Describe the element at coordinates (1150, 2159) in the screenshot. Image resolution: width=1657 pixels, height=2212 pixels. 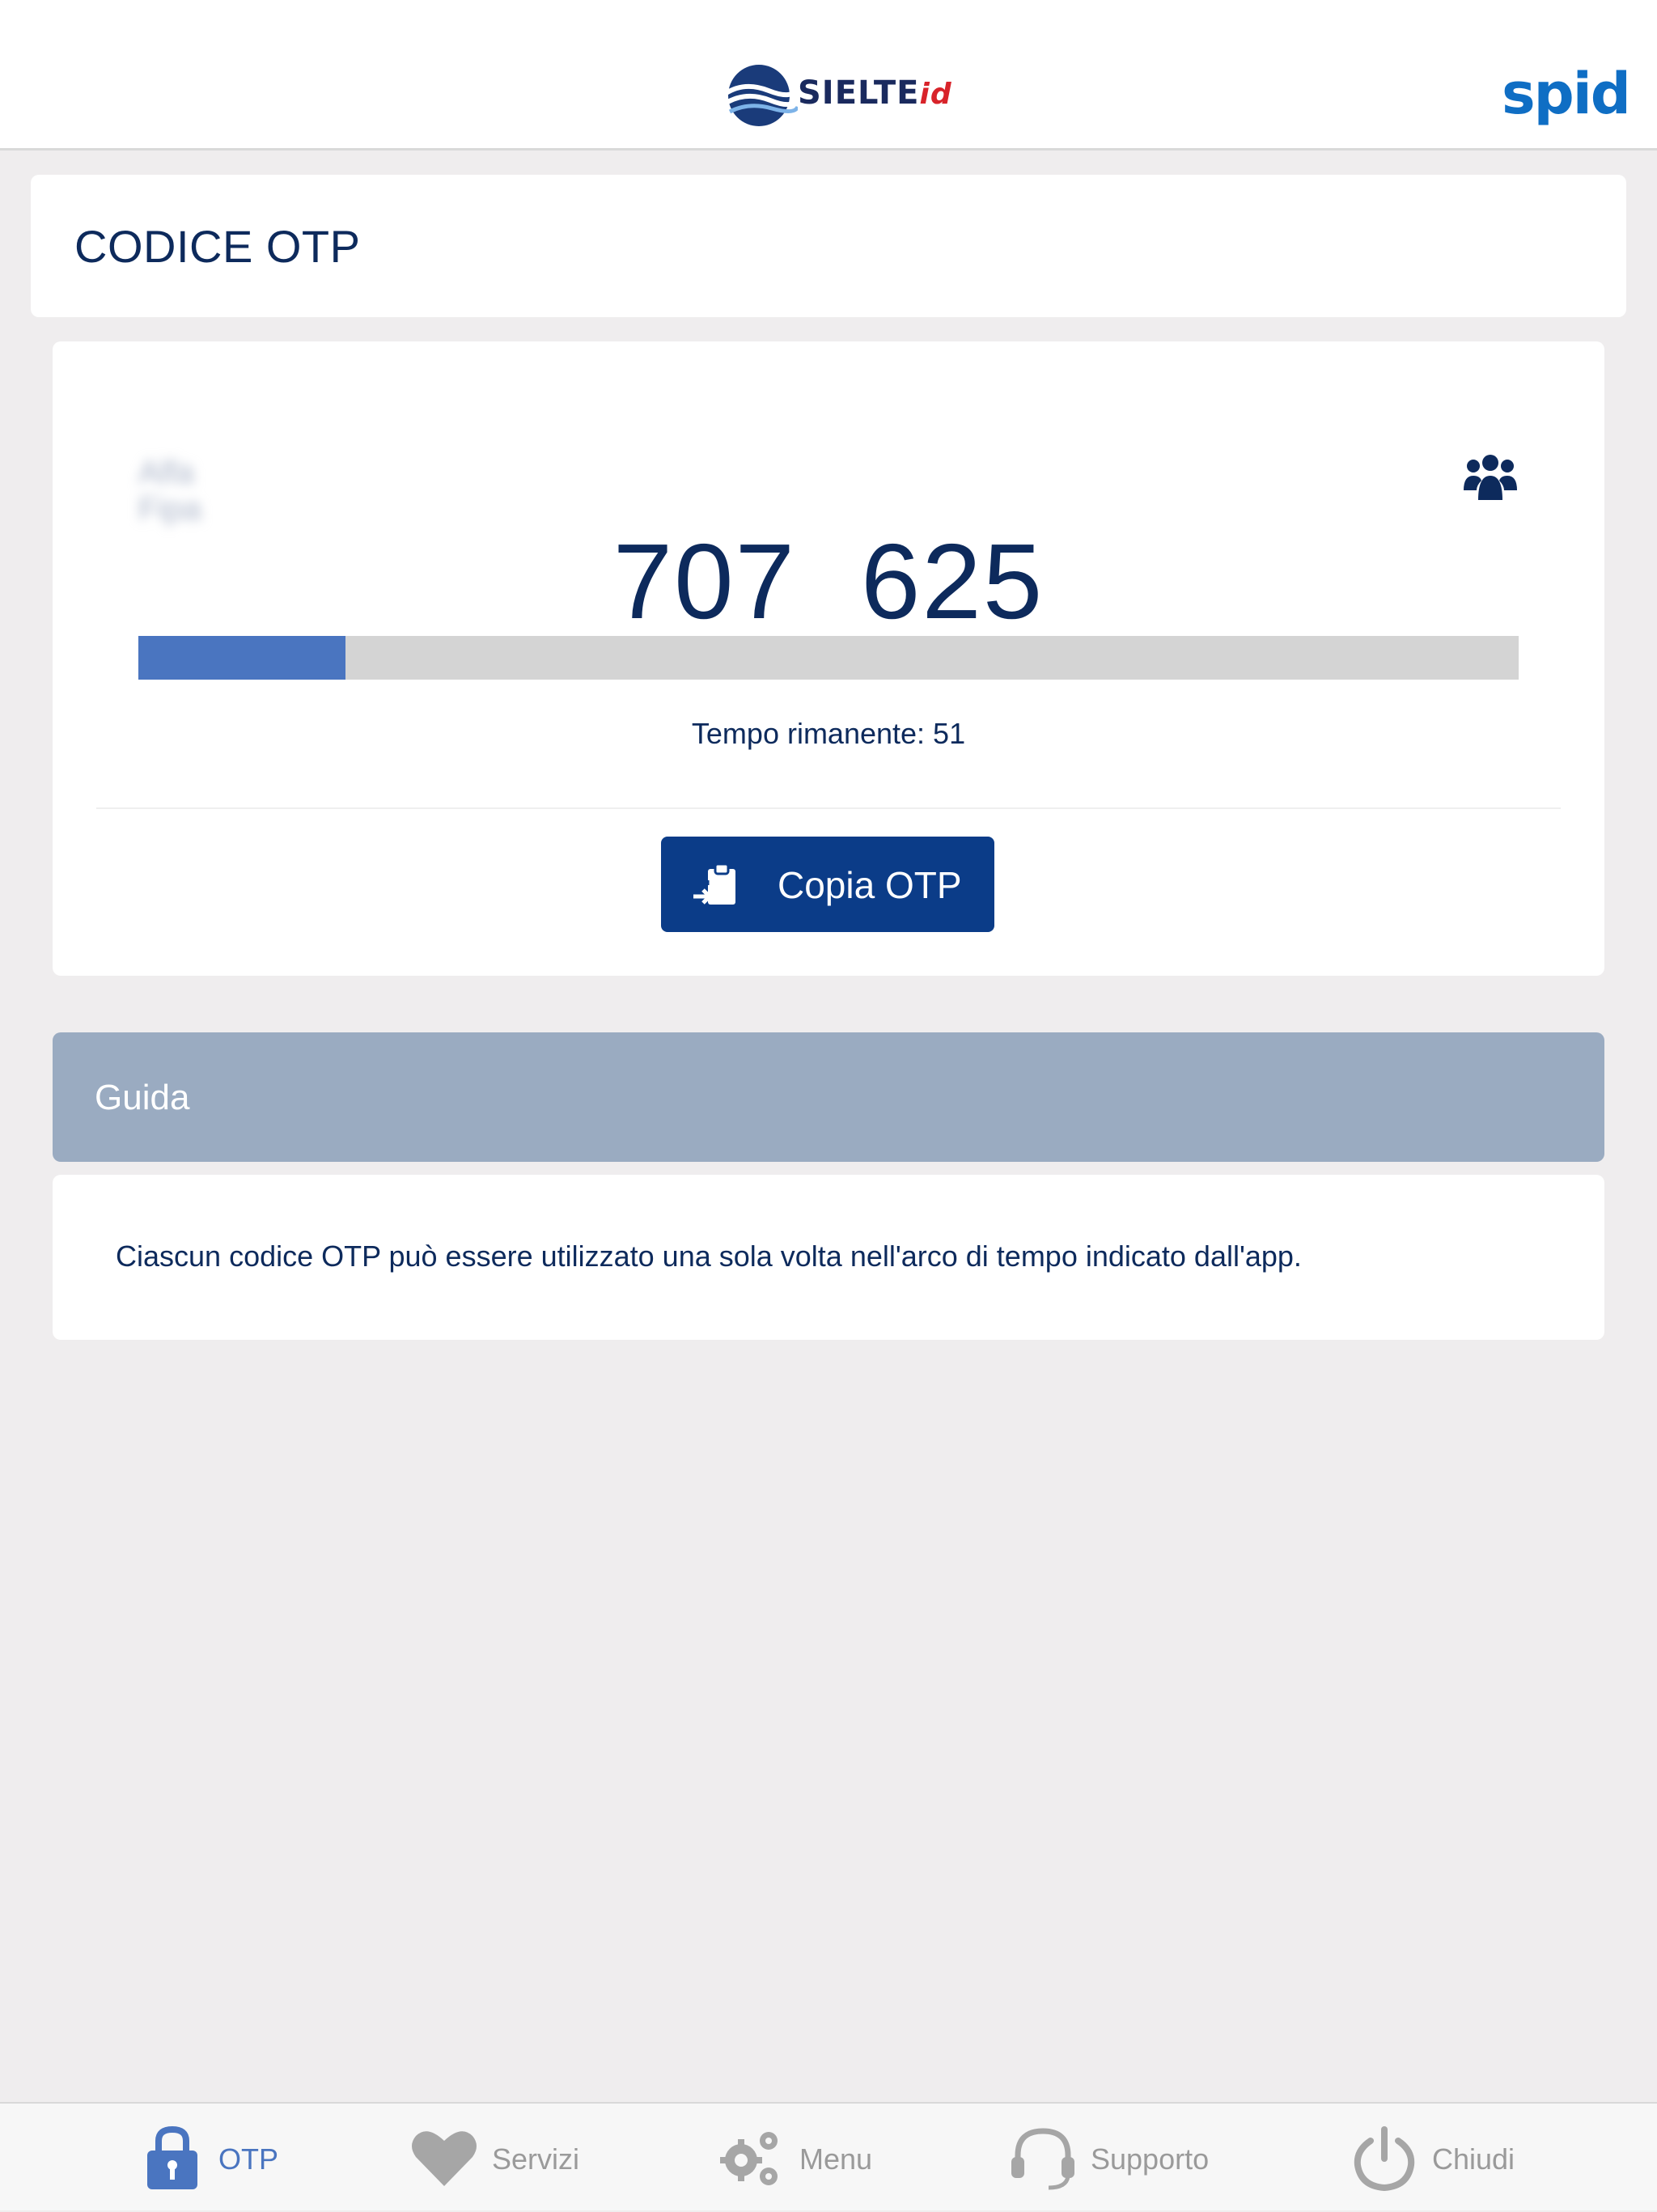
I see `tab-supporto-label: Supporto` at that location.